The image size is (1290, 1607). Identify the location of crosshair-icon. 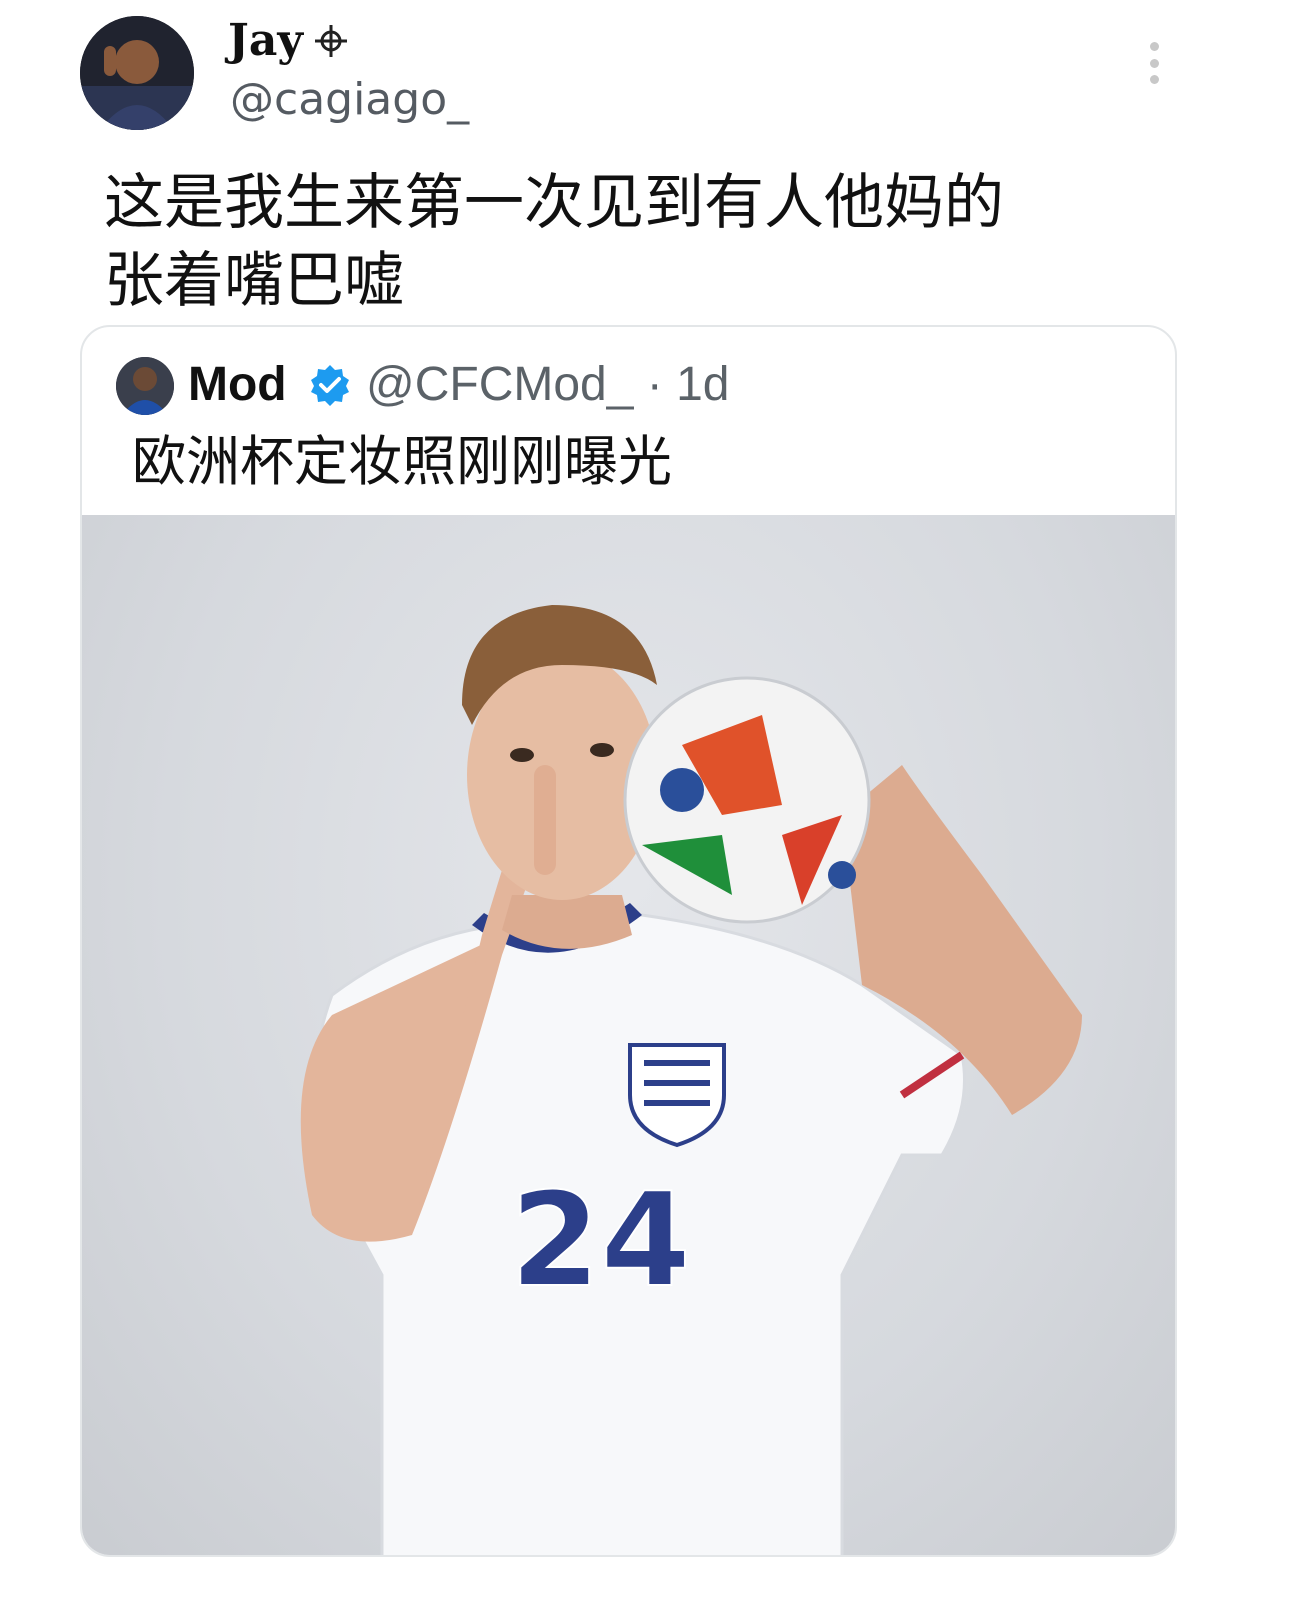
(331, 41).